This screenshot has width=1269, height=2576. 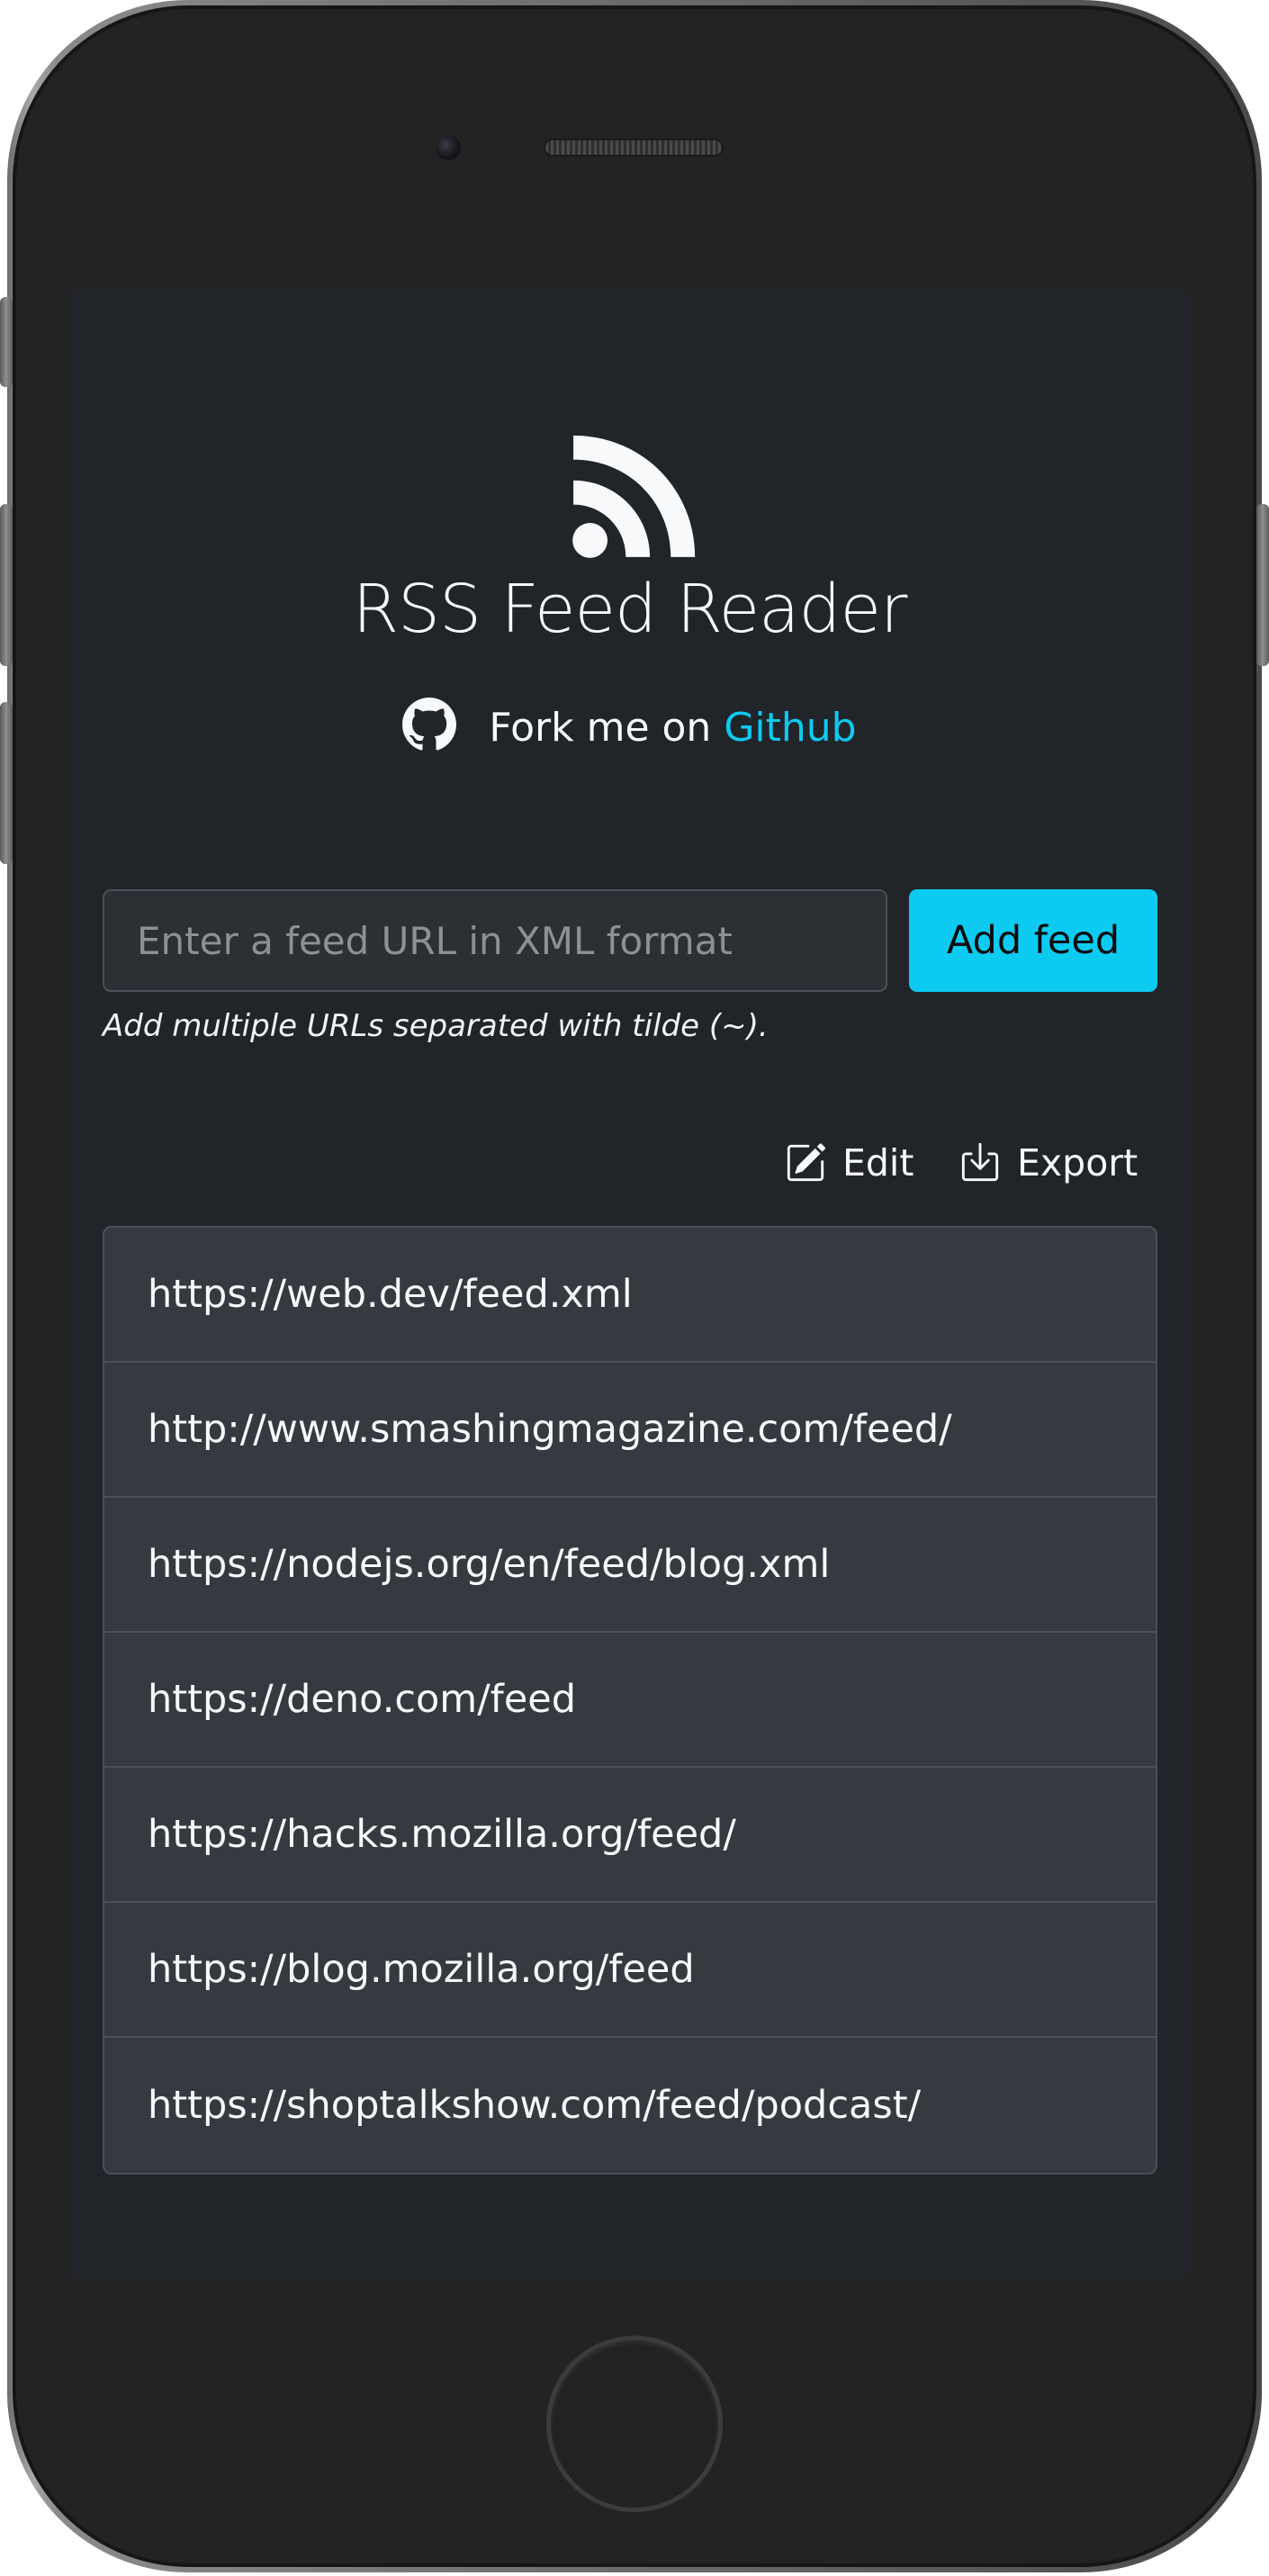 I want to click on edit-label: Edit, so click(x=878, y=1162).